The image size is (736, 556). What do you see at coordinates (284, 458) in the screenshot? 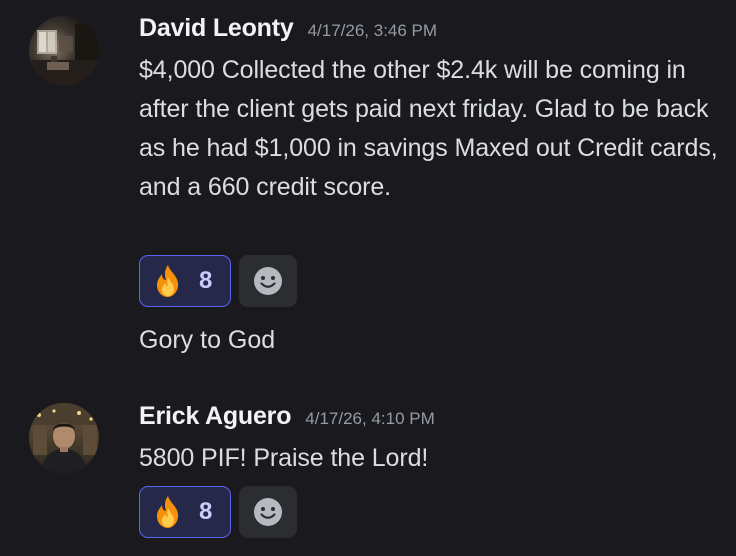
I see `message-content: 5800 PIF! Praise the Lord!` at bounding box center [284, 458].